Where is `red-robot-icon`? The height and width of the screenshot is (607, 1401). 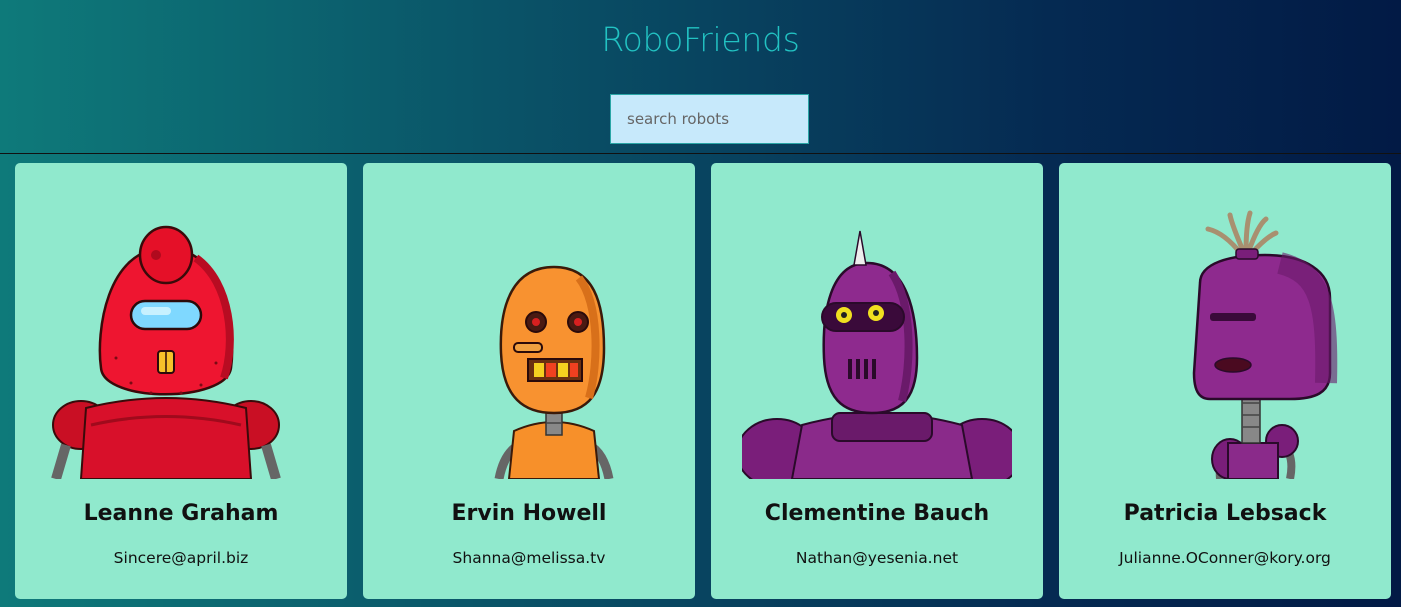
red-robot-icon is located at coordinates (166, 352).